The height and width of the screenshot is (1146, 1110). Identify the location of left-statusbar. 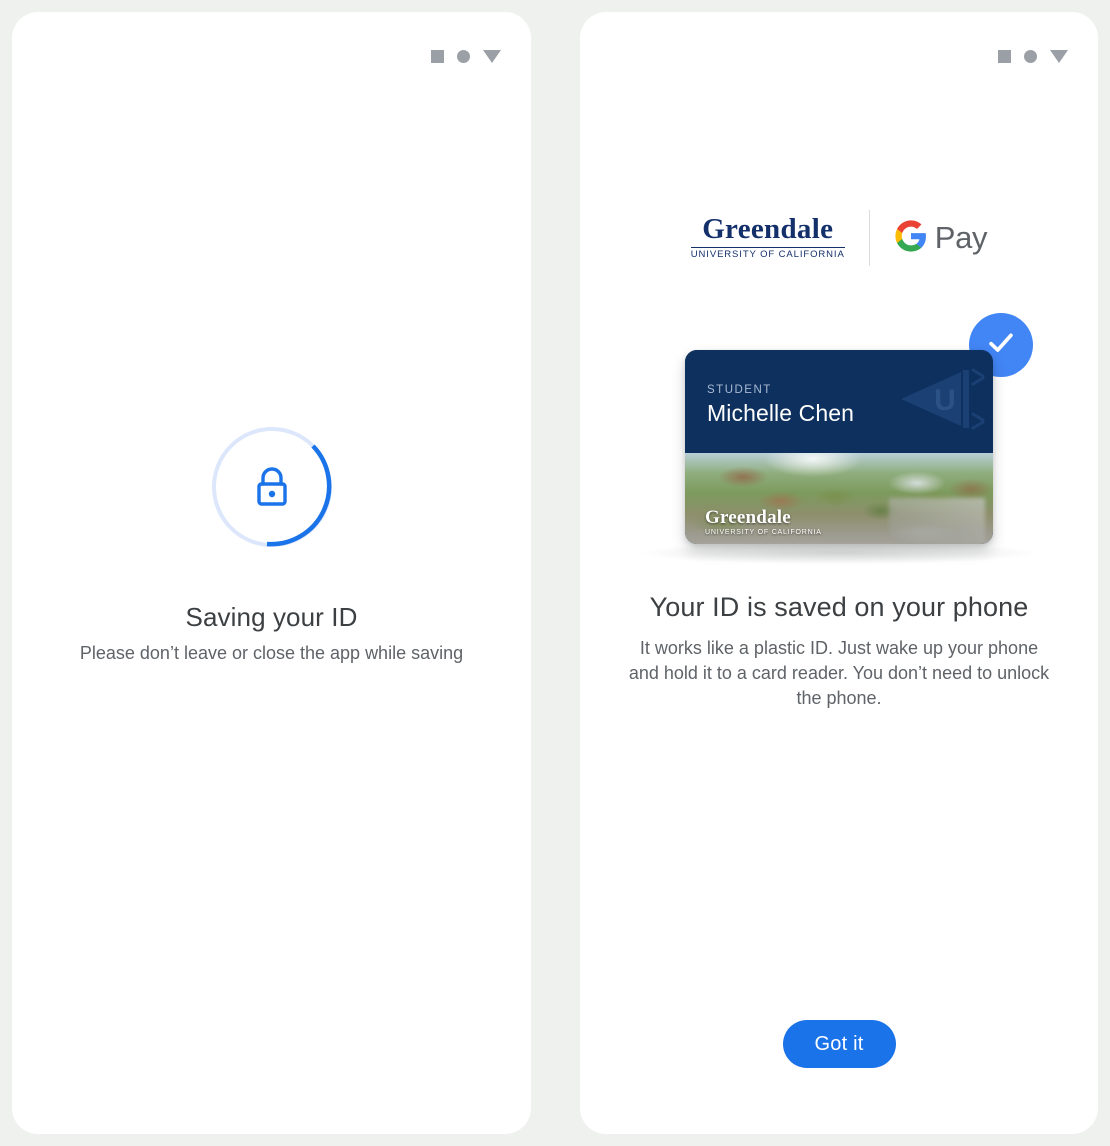
(466, 56).